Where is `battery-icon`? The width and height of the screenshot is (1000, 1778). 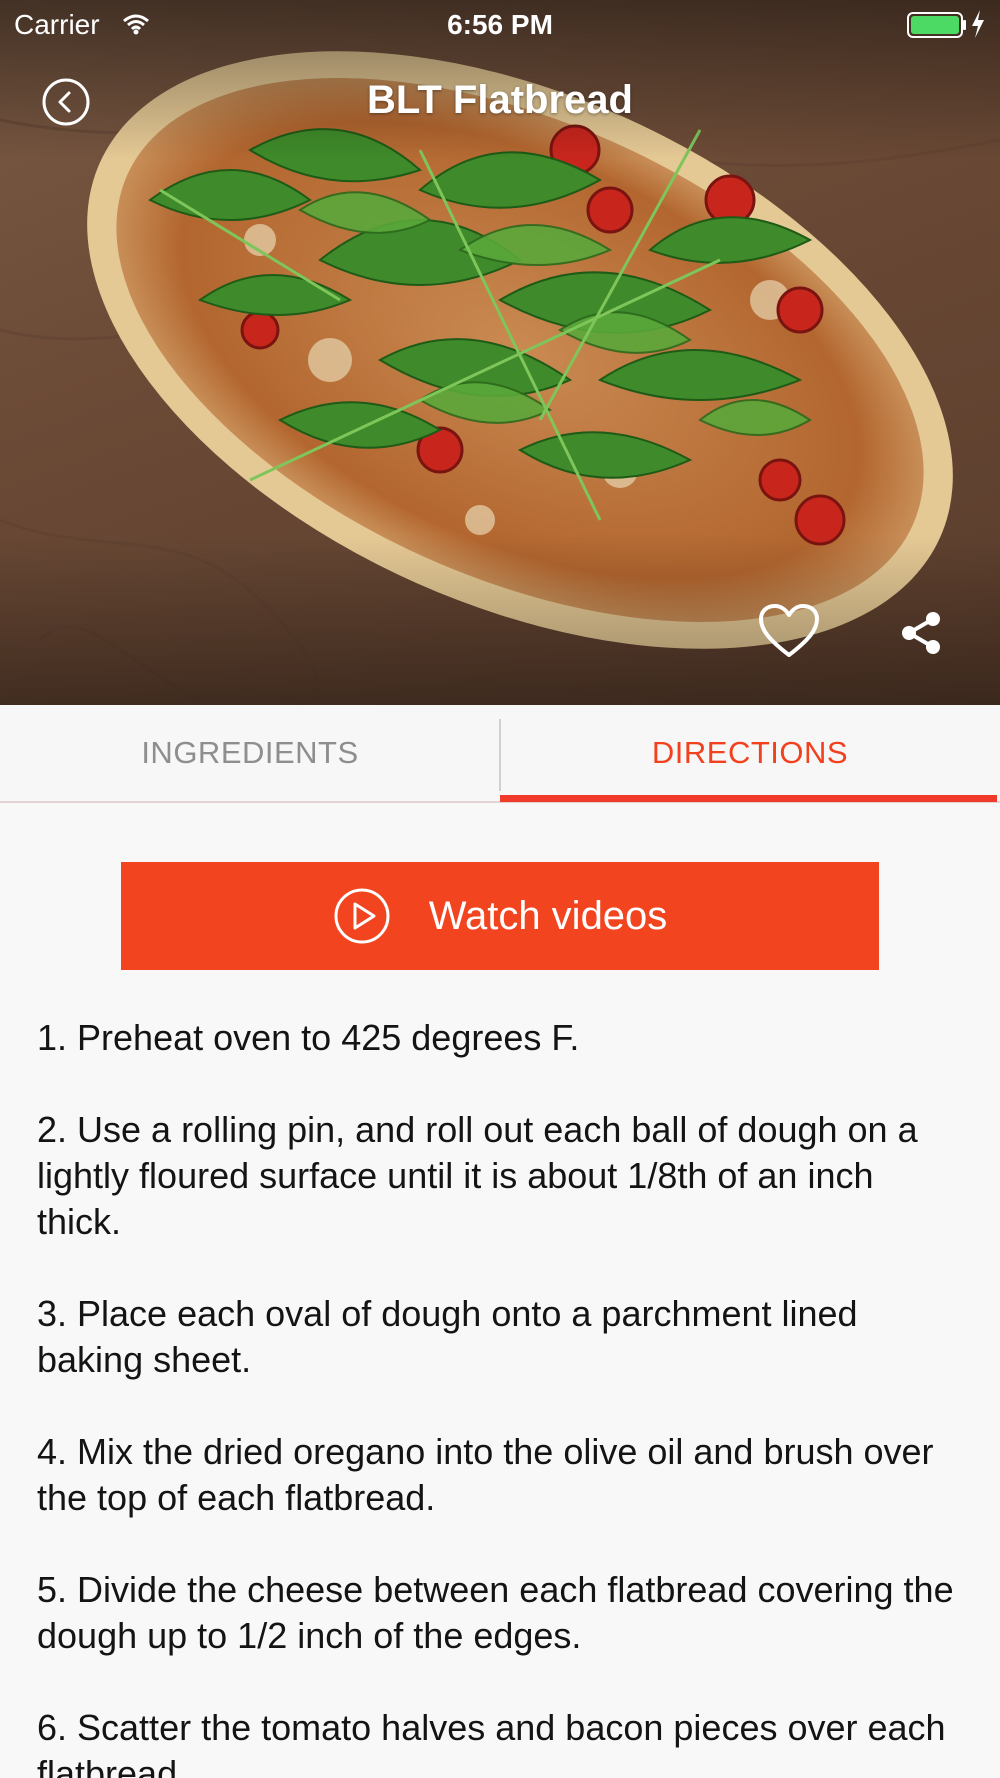
battery-icon is located at coordinates (937, 28).